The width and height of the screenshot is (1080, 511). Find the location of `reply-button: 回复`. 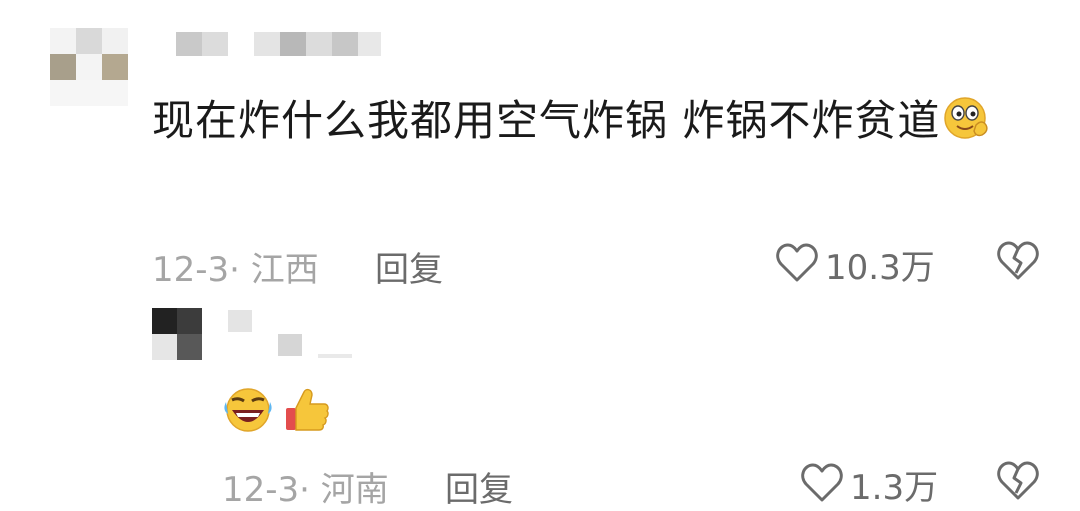

reply-button: 回复 is located at coordinates (409, 266).